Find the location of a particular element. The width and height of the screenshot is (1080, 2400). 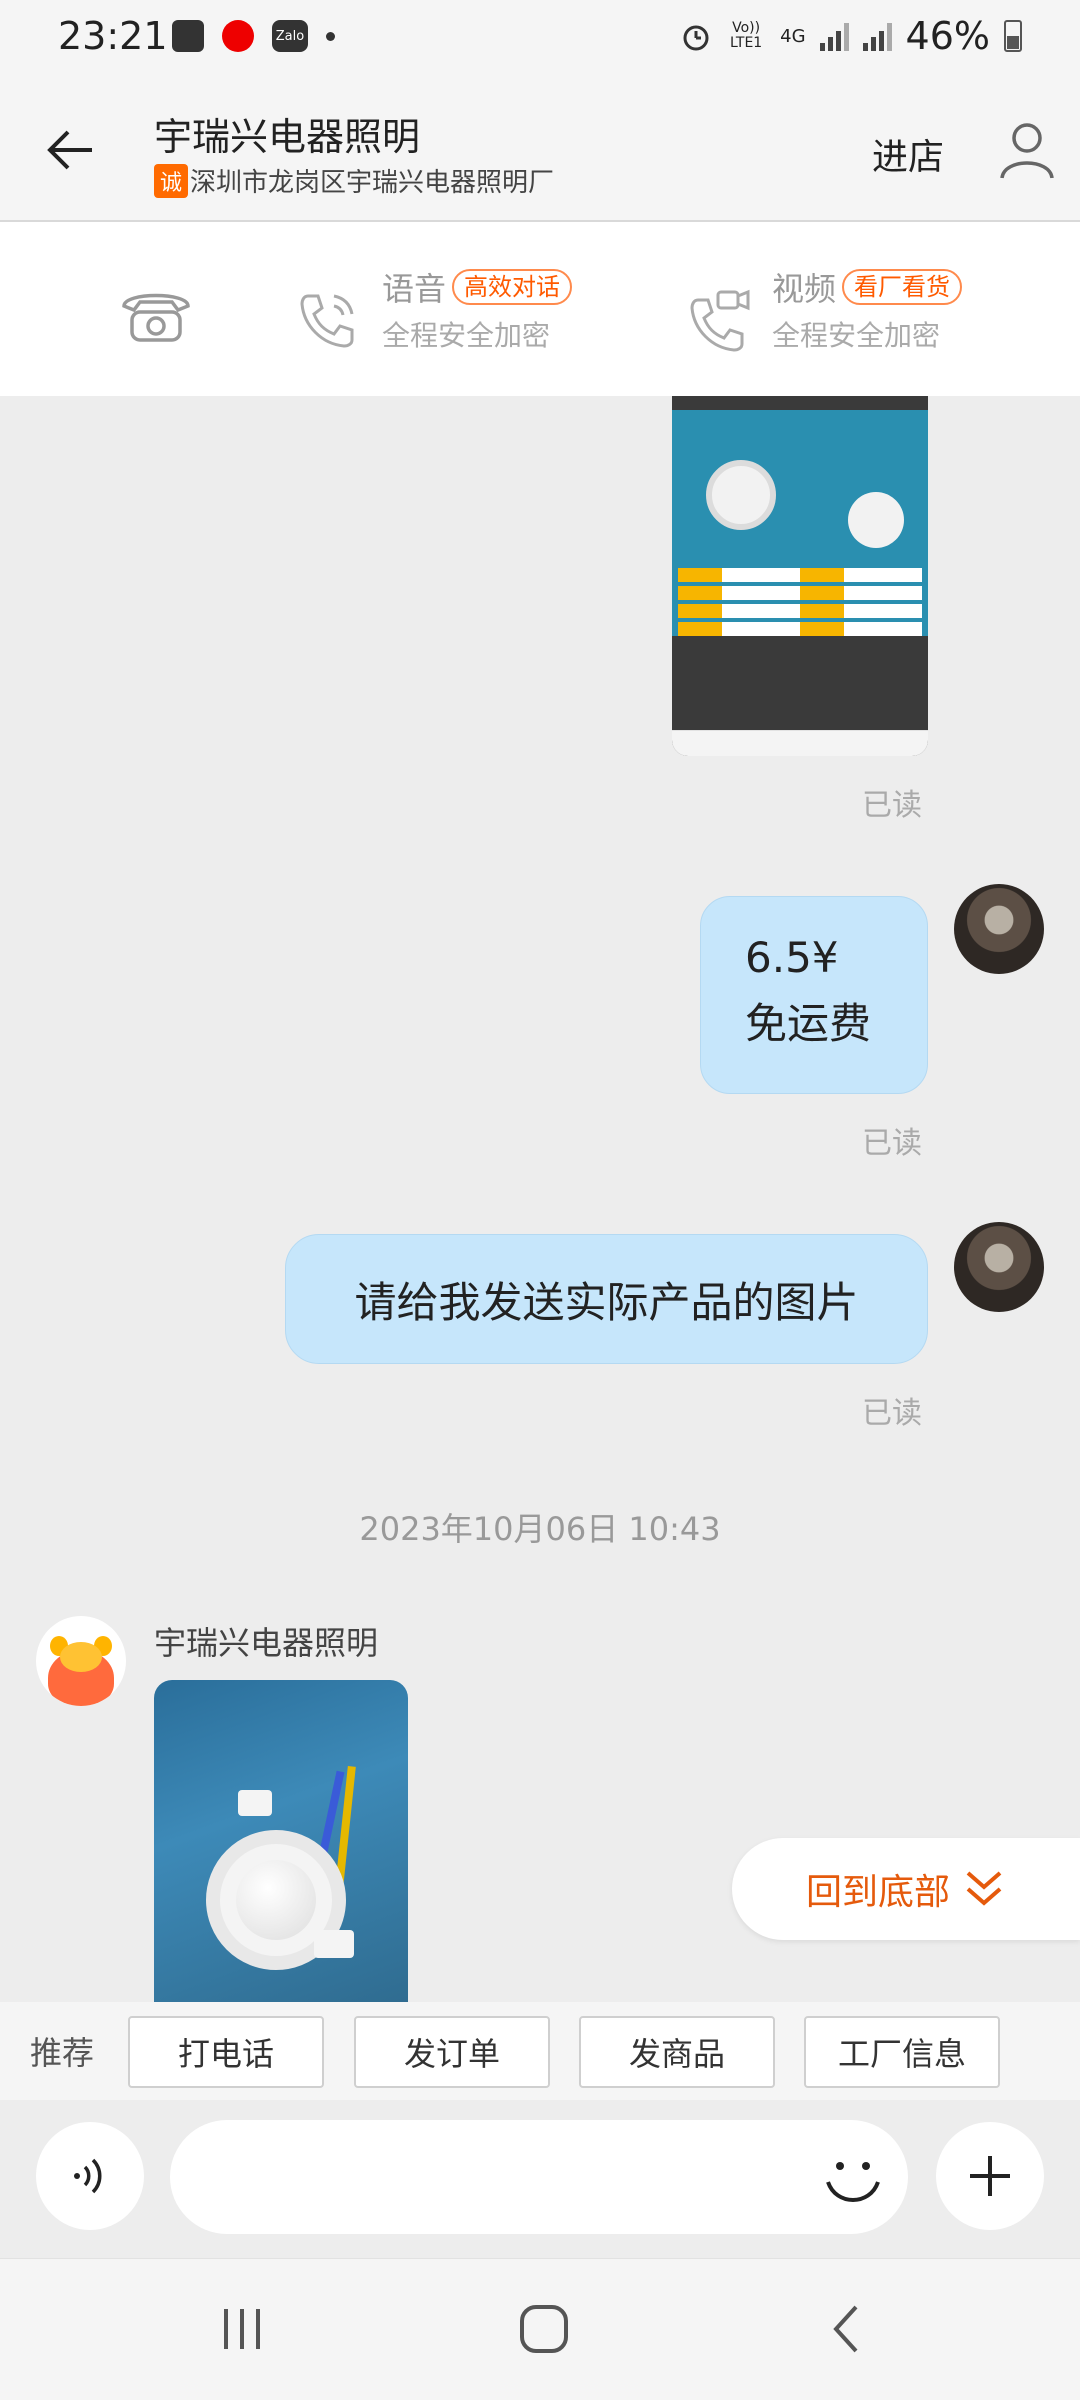

back-to-bottom-button: 回到底部 is located at coordinates (906, 1889).